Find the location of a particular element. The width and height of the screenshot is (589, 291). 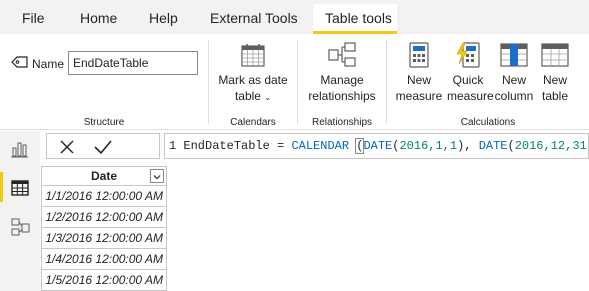

new-measure-label-line1: New is located at coordinates (418, 80).